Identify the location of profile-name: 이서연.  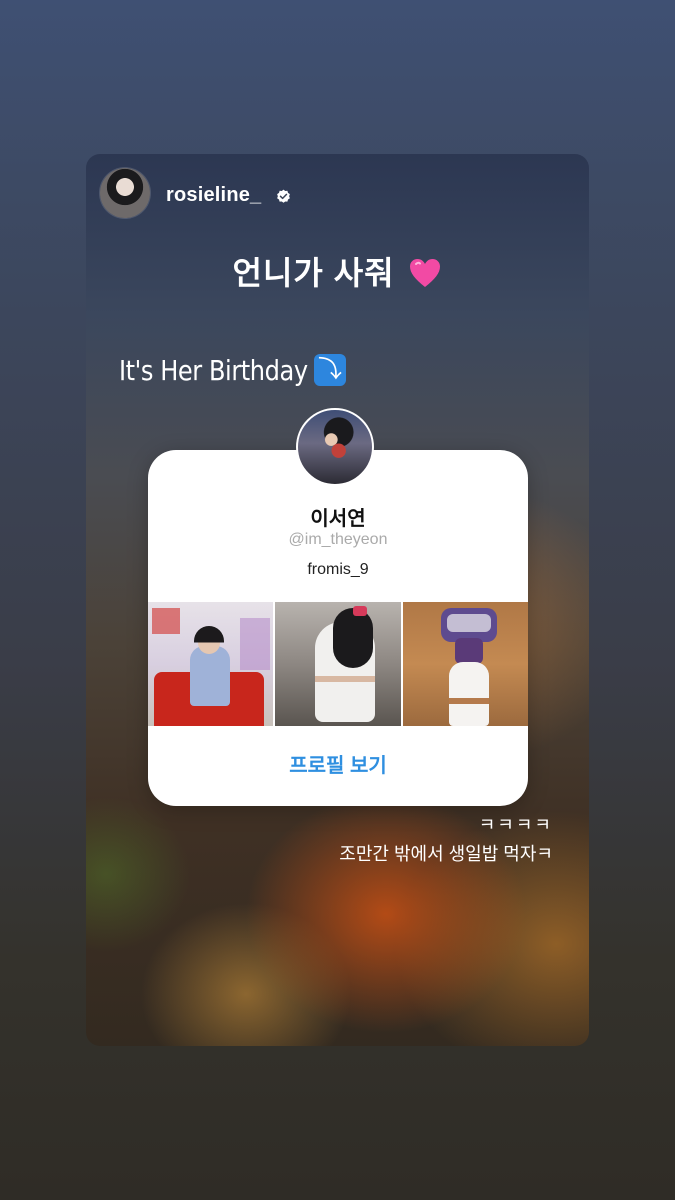
(338, 519).